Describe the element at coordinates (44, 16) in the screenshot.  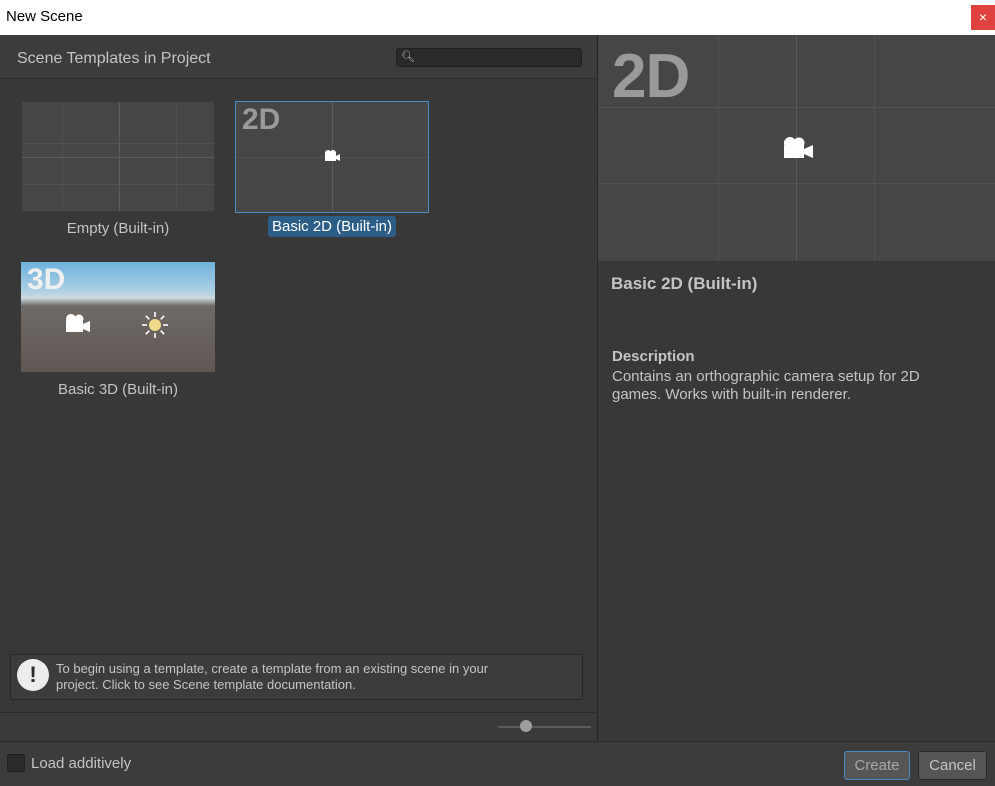
I see `window-title: New Scene` at that location.